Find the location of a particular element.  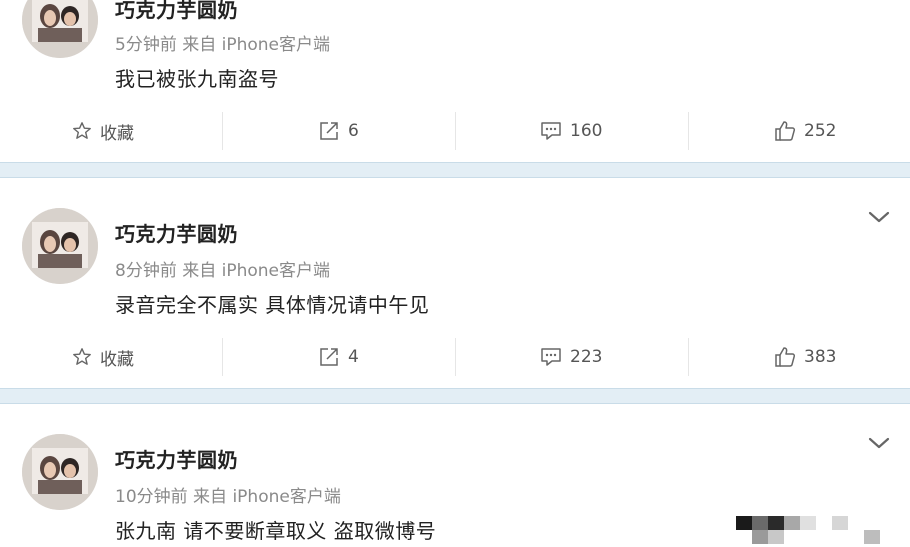

like-count: 383 is located at coordinates (820, 357).